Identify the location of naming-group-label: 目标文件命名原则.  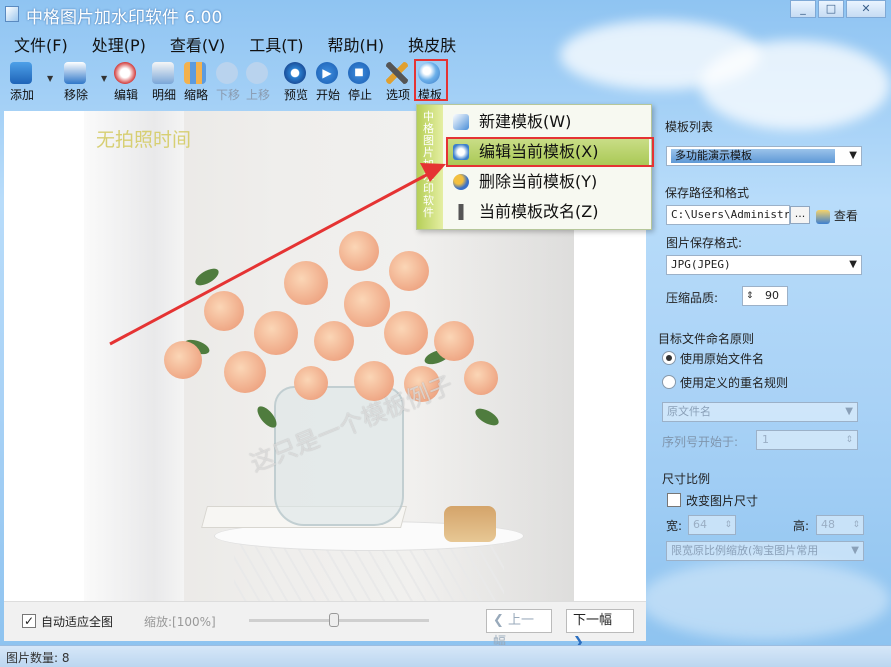
(706, 339).